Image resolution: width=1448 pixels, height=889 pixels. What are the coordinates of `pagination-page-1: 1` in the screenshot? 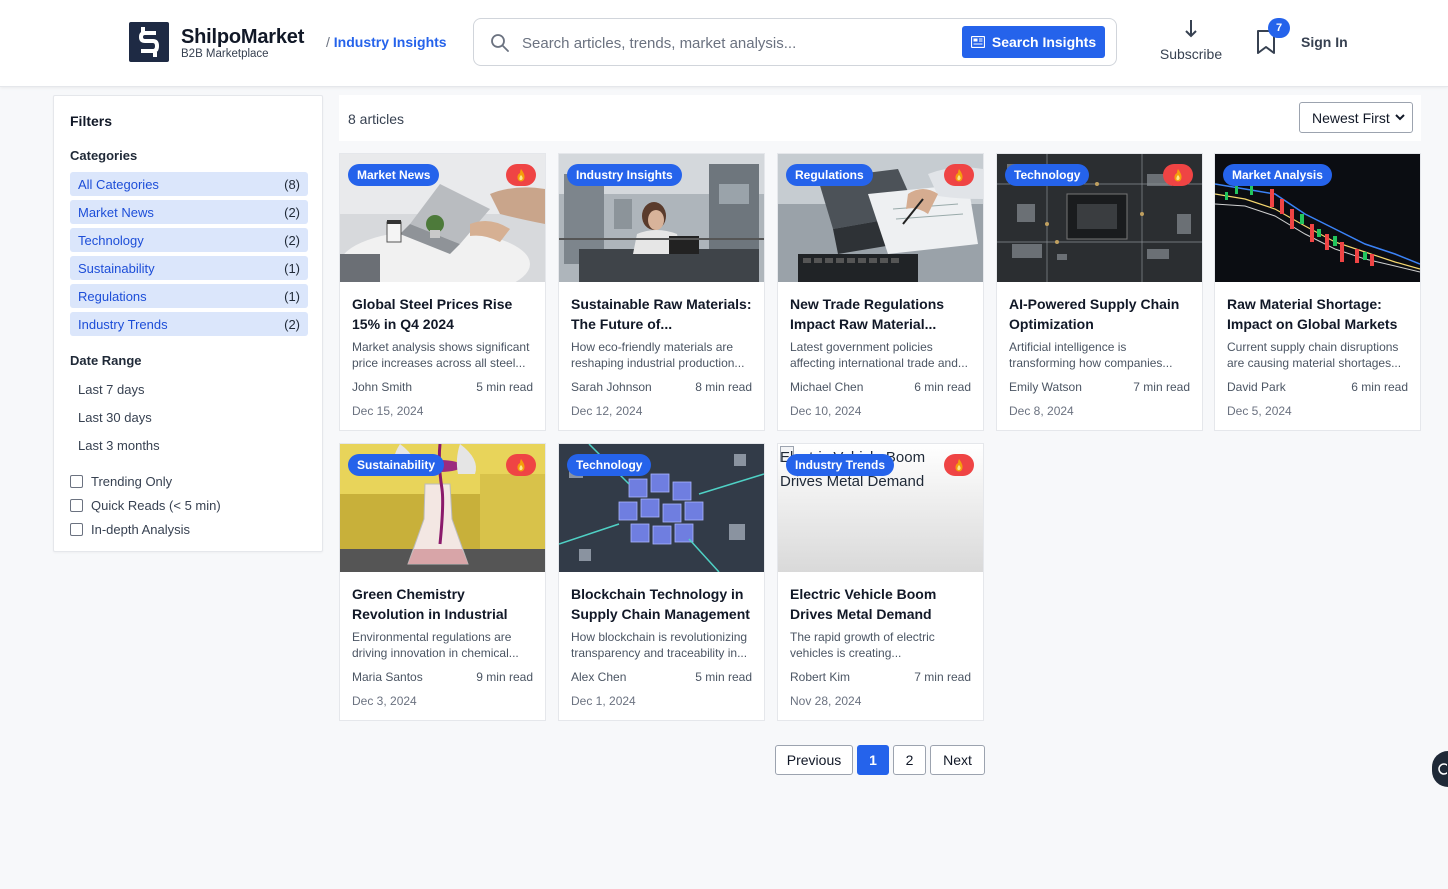 It's located at (873, 760).